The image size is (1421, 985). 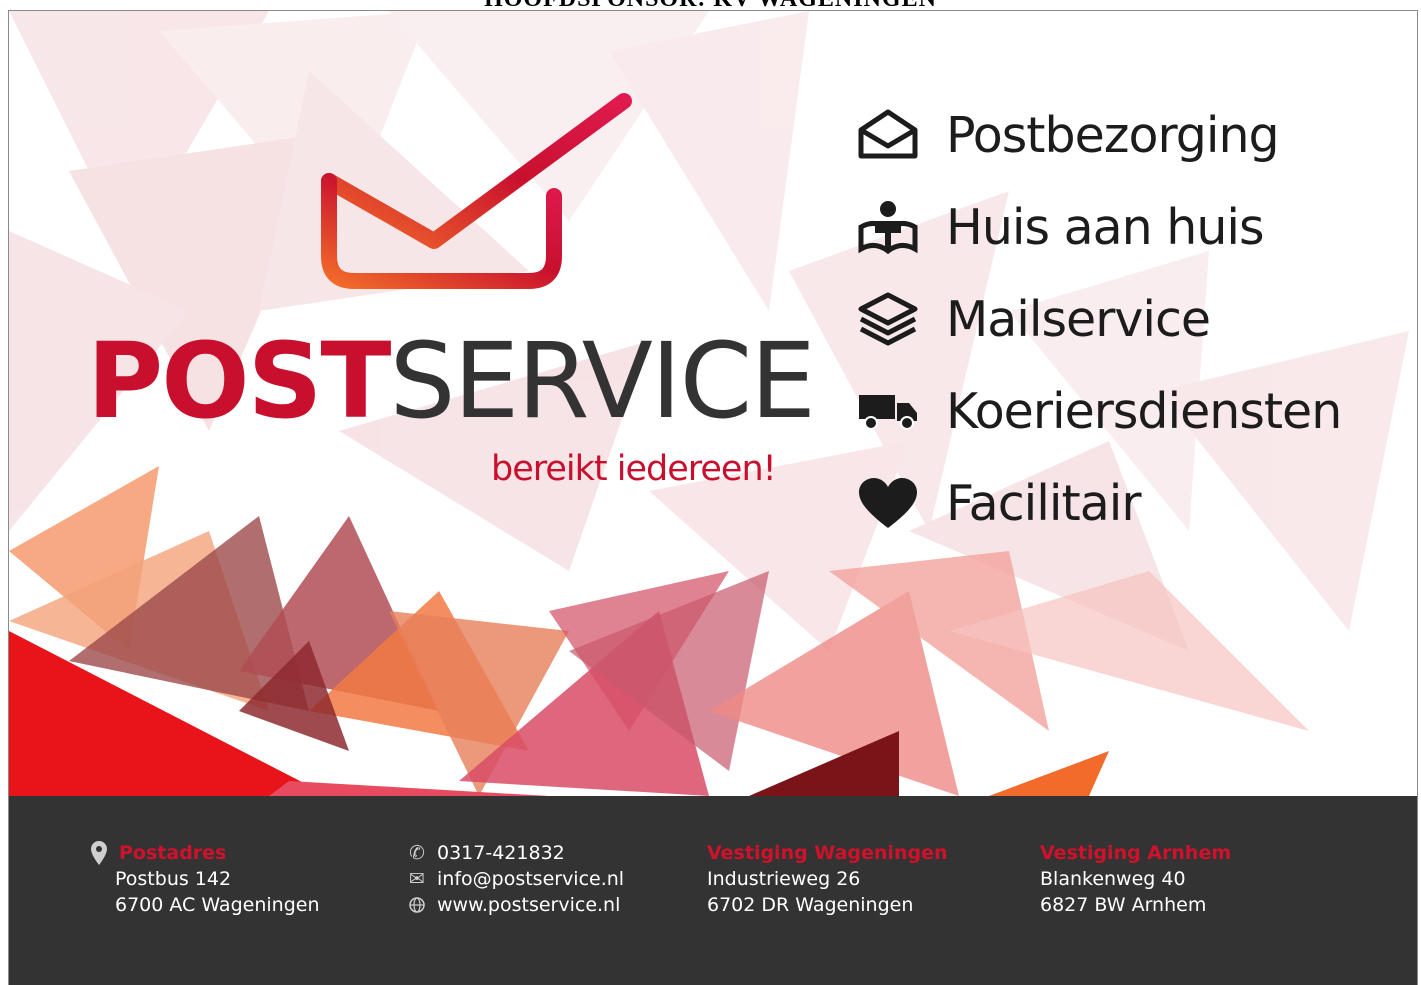 I want to click on brand-wordmark: POSTSERVICE, so click(x=451, y=381).